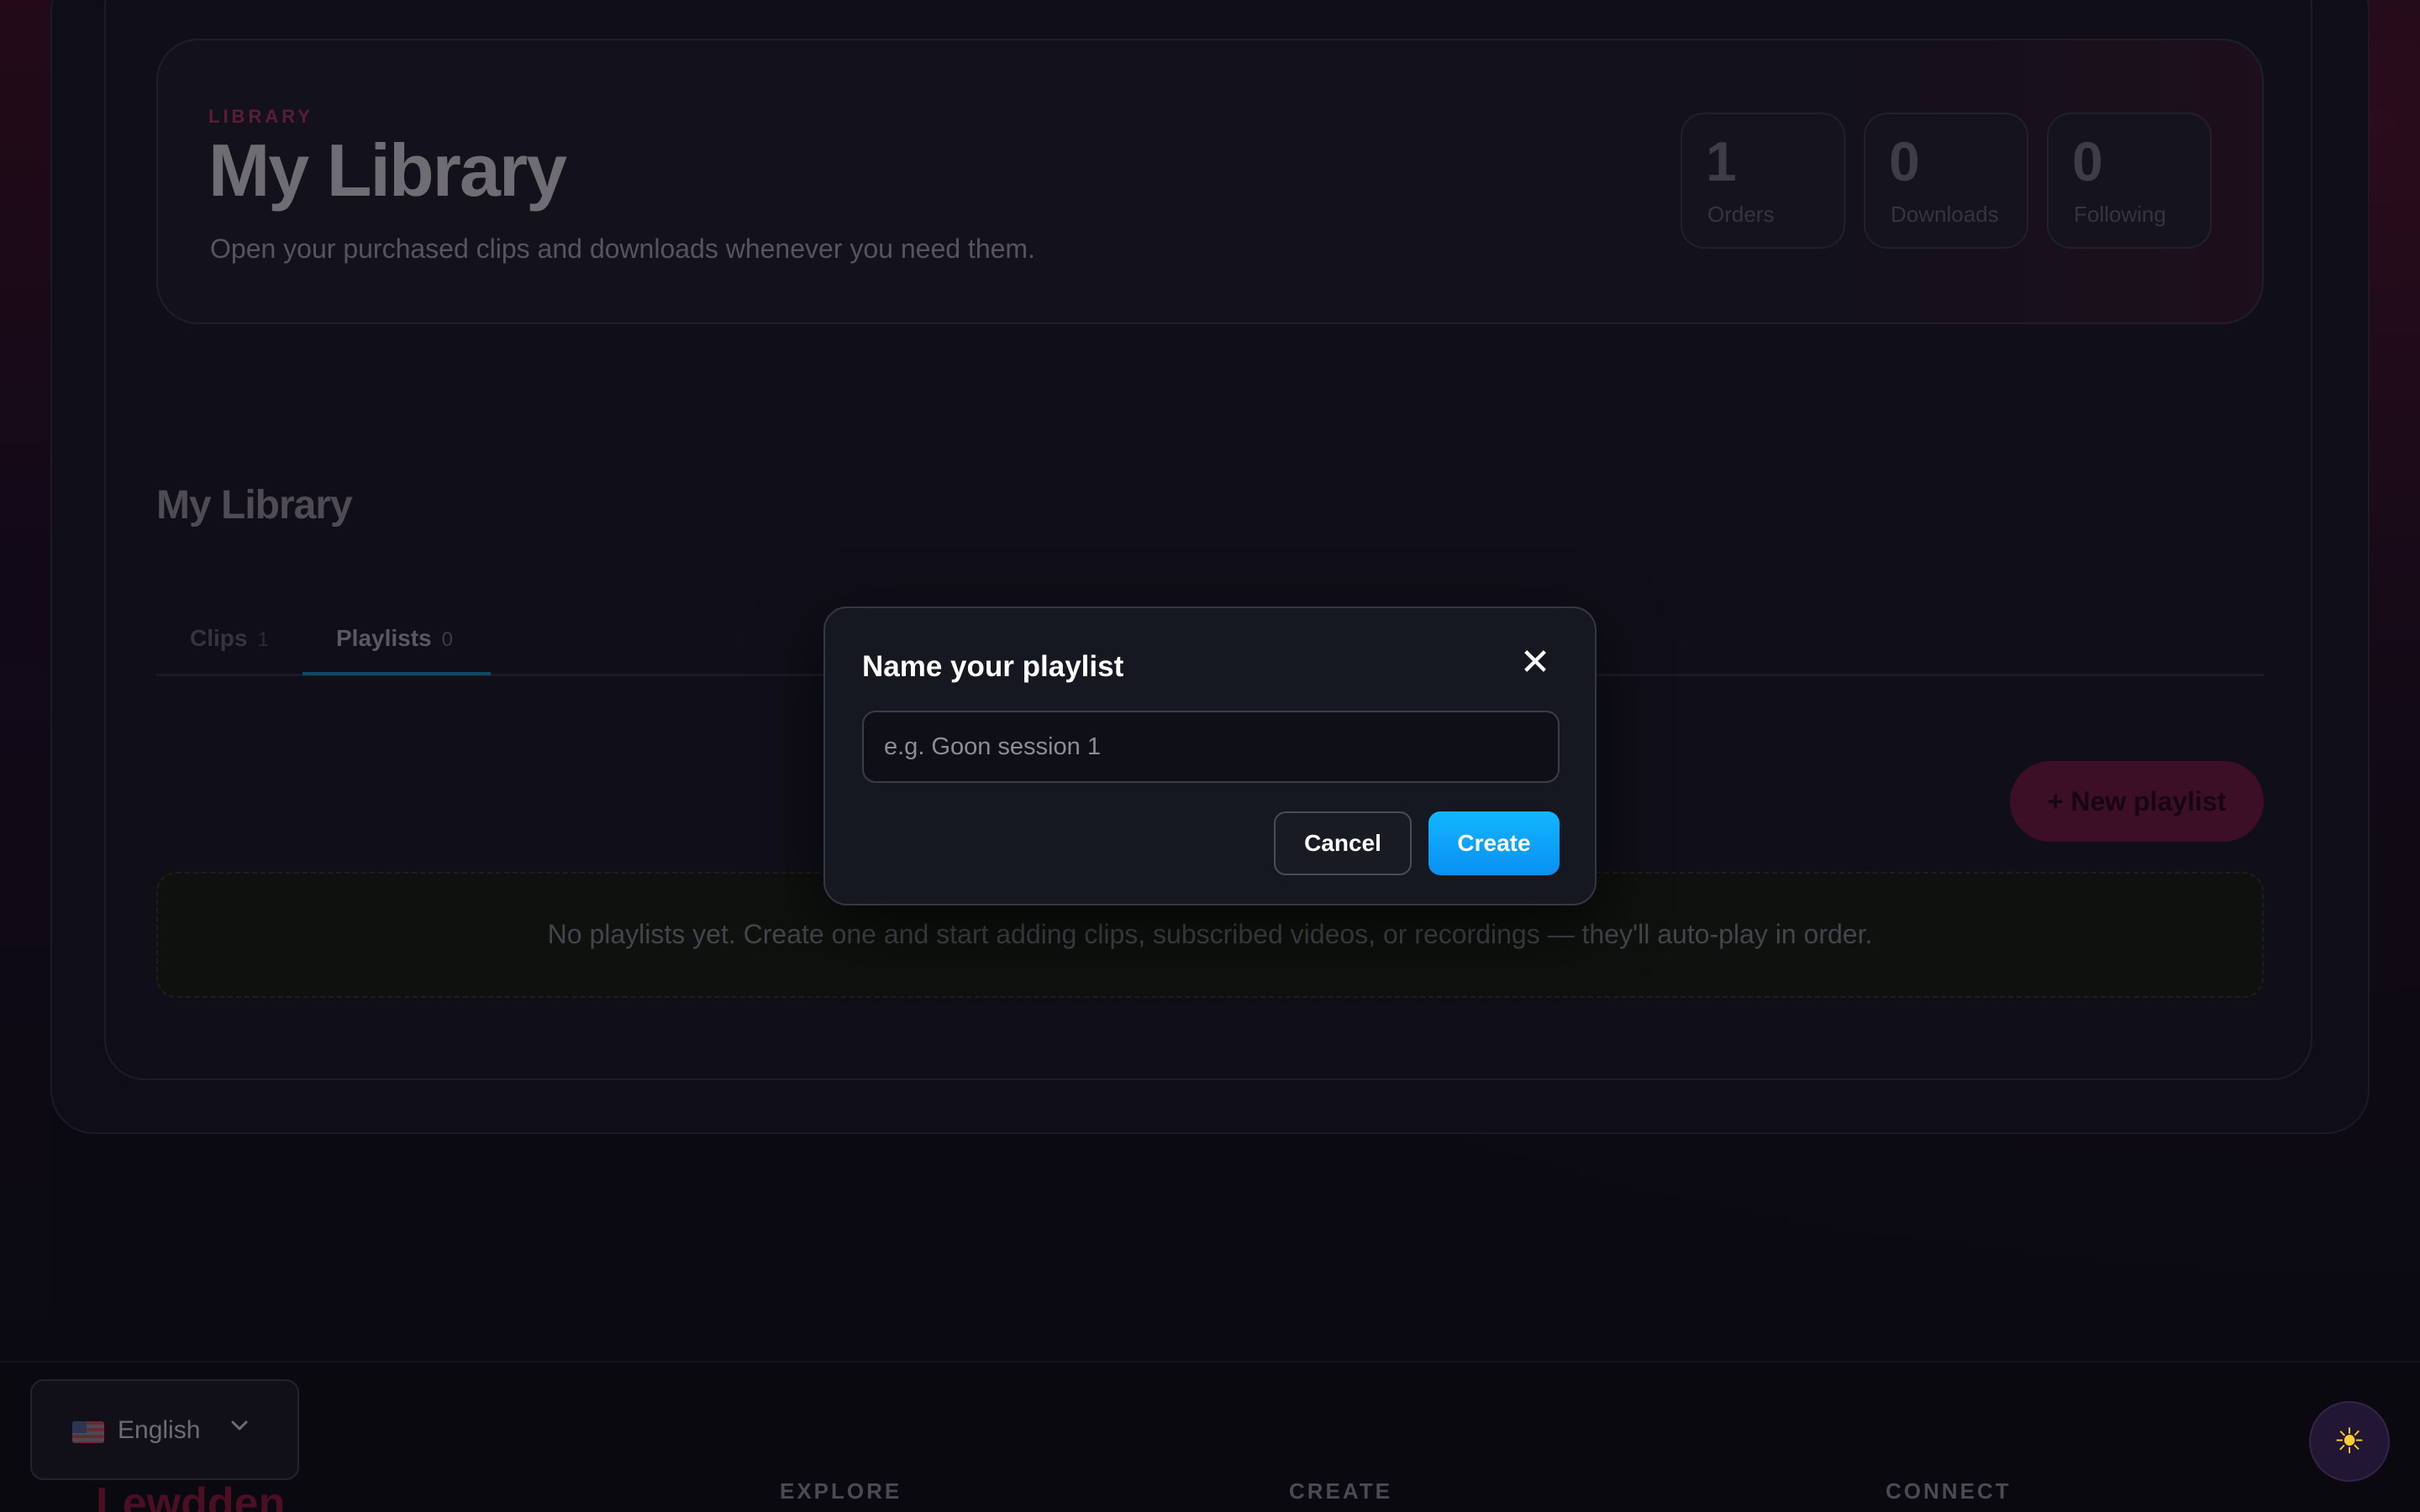  I want to click on hero-eyebrow: LIBRARY, so click(261, 116).